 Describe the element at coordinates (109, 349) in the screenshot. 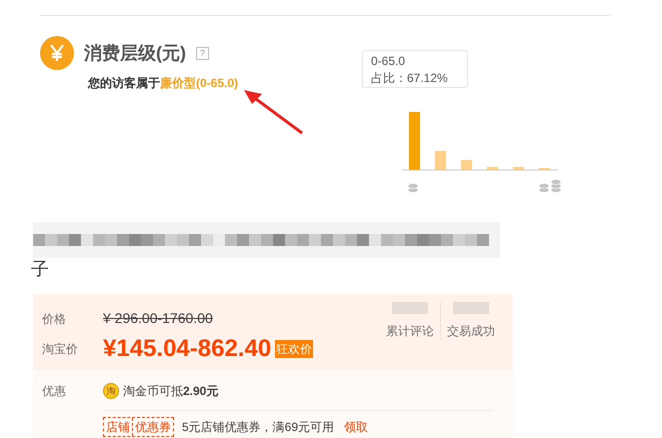

I see `currency-symbol: ¥` at that location.